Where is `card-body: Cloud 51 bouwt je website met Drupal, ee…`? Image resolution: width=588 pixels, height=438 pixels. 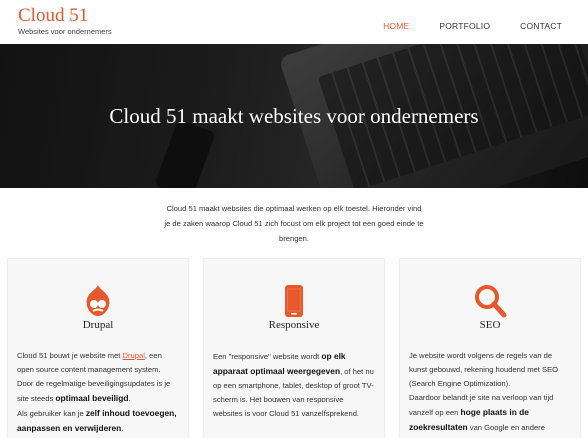 card-body: Cloud 51 bouwt je website met Drupal, ee… is located at coordinates (98, 392).